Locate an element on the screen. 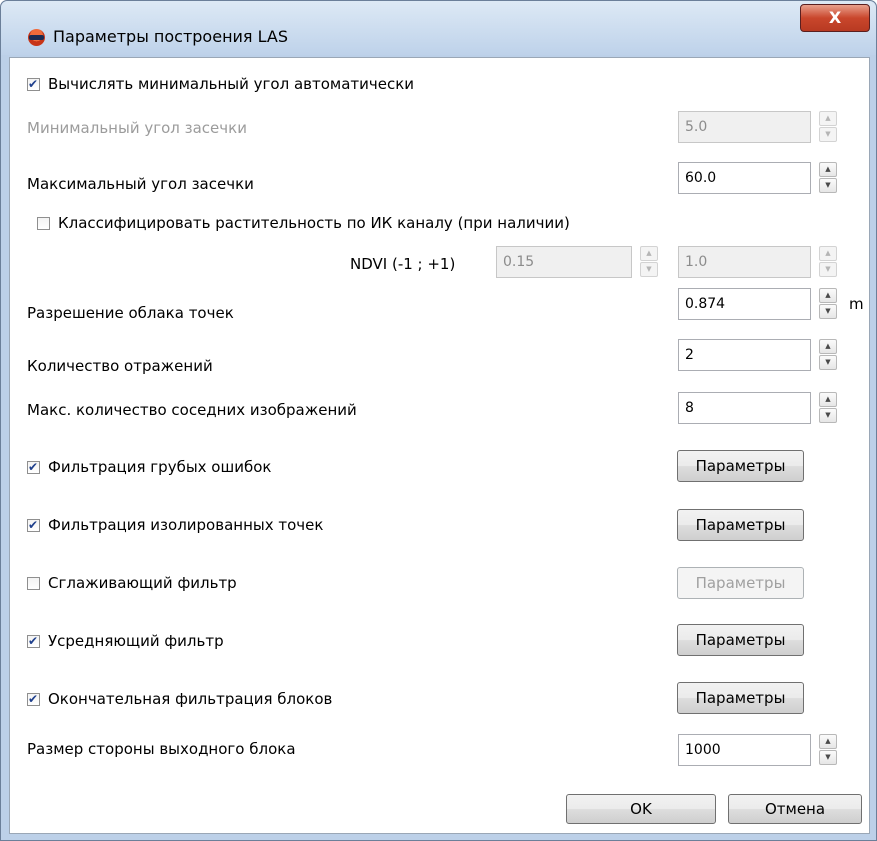  window-title: Параметры построения LAS is located at coordinates (171, 36).